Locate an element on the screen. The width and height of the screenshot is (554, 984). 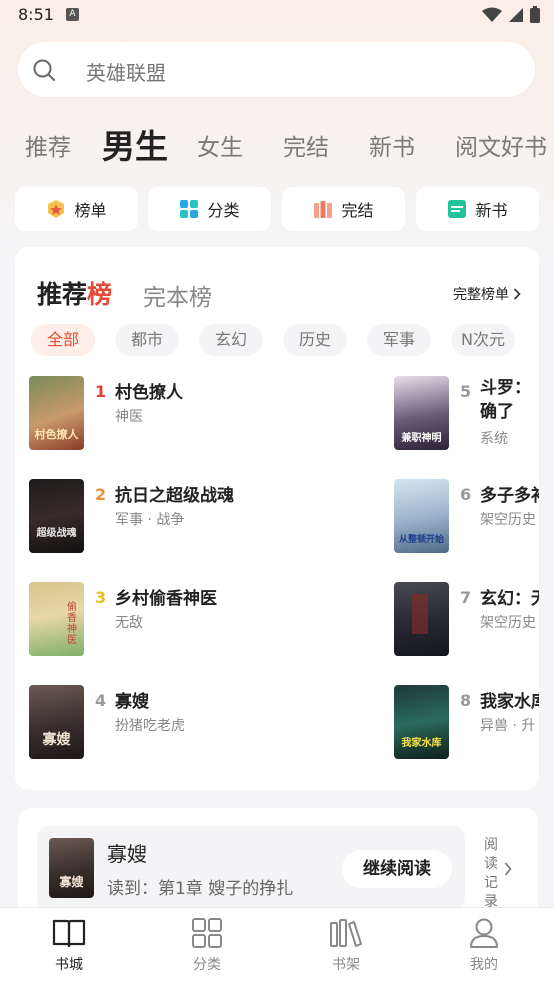
grid-icon is located at coordinates (207, 933).